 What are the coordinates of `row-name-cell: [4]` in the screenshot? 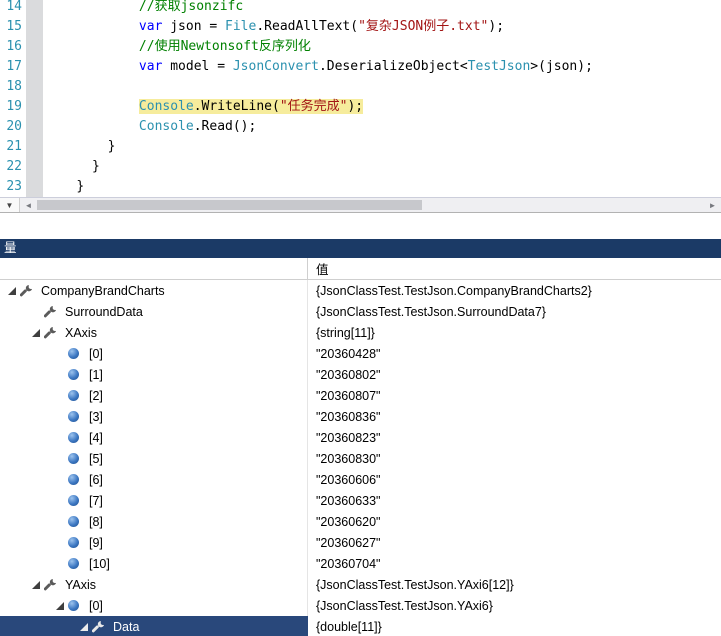 It's located at (154, 437).